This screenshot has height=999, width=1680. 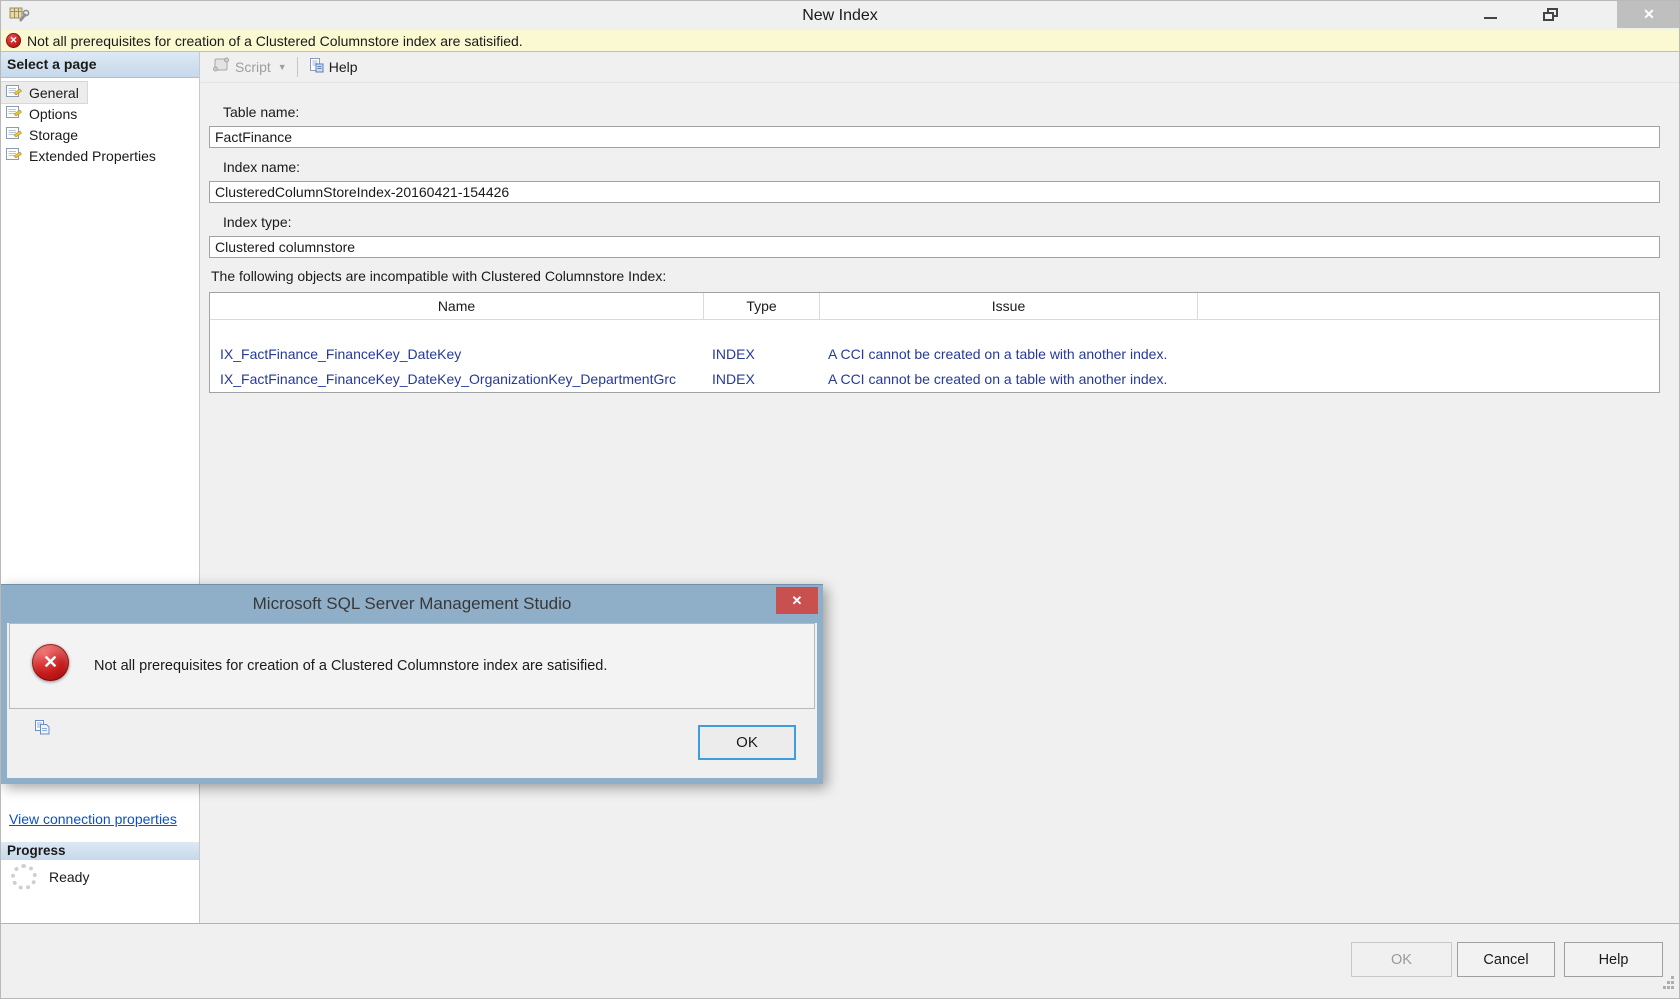 What do you see at coordinates (100, 65) in the screenshot?
I see `select-a-page-header: Select a page` at bounding box center [100, 65].